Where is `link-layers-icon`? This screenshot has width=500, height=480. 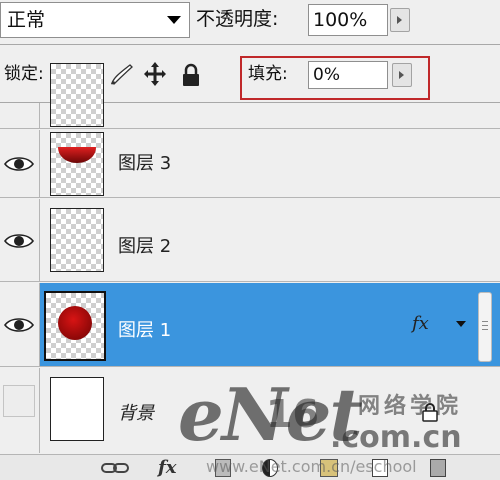 link-layers-icon is located at coordinates (115, 468).